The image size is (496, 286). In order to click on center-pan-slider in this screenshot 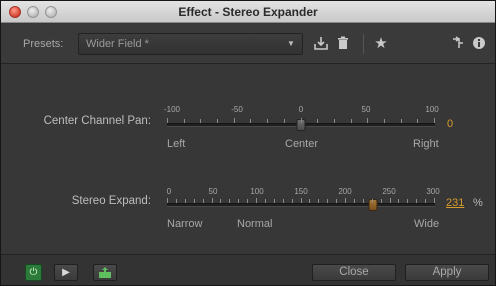, I will do `click(301, 124)`.